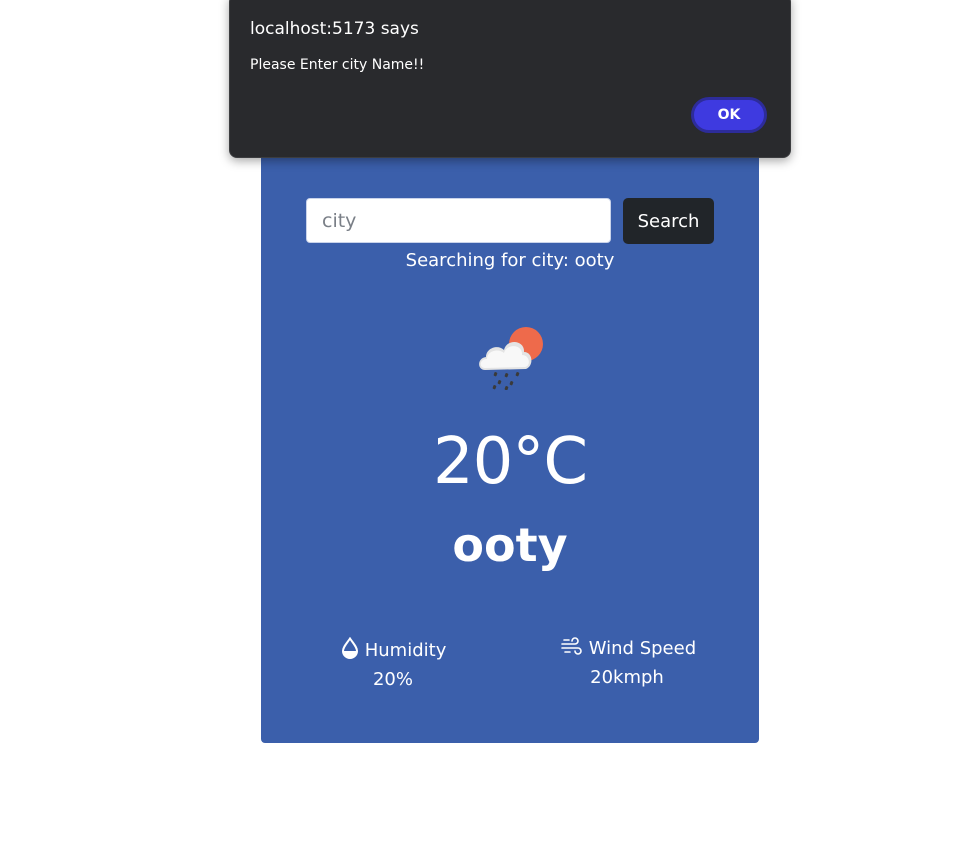  I want to click on search-bar: Search, so click(510, 221).